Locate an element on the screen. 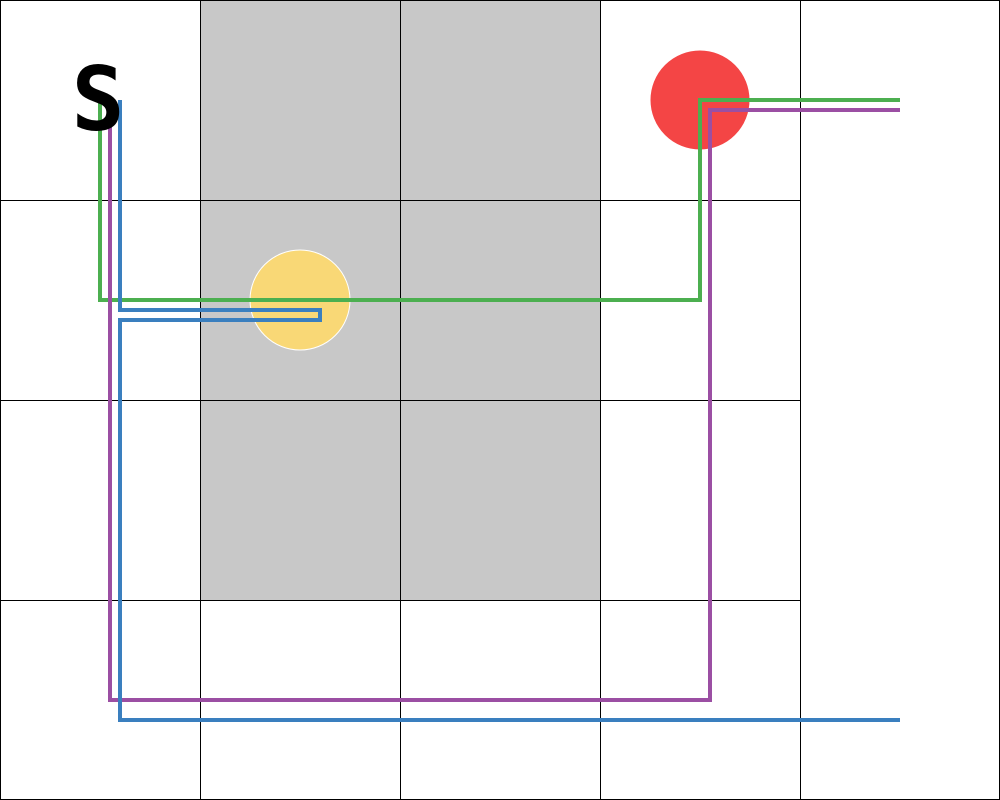 Image resolution: width=1000 pixels, height=800 pixels. start-label: S is located at coordinates (98, 99).